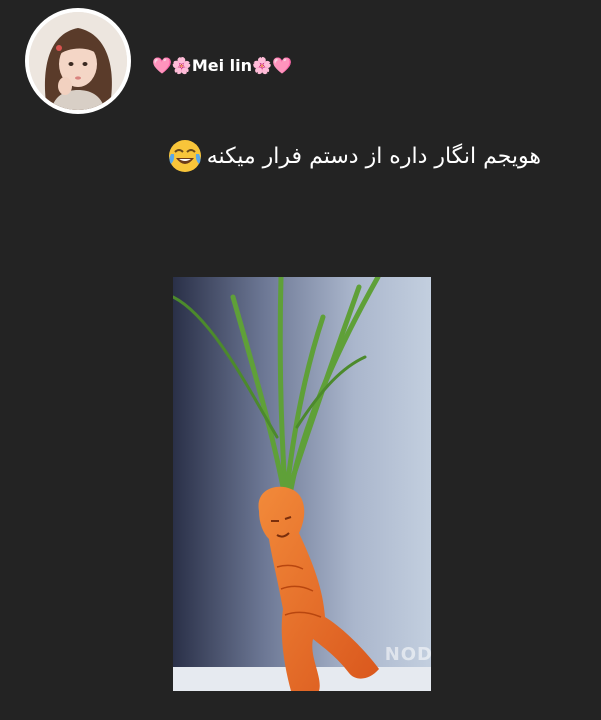  I want to click on profile-avatar, so click(78, 61).